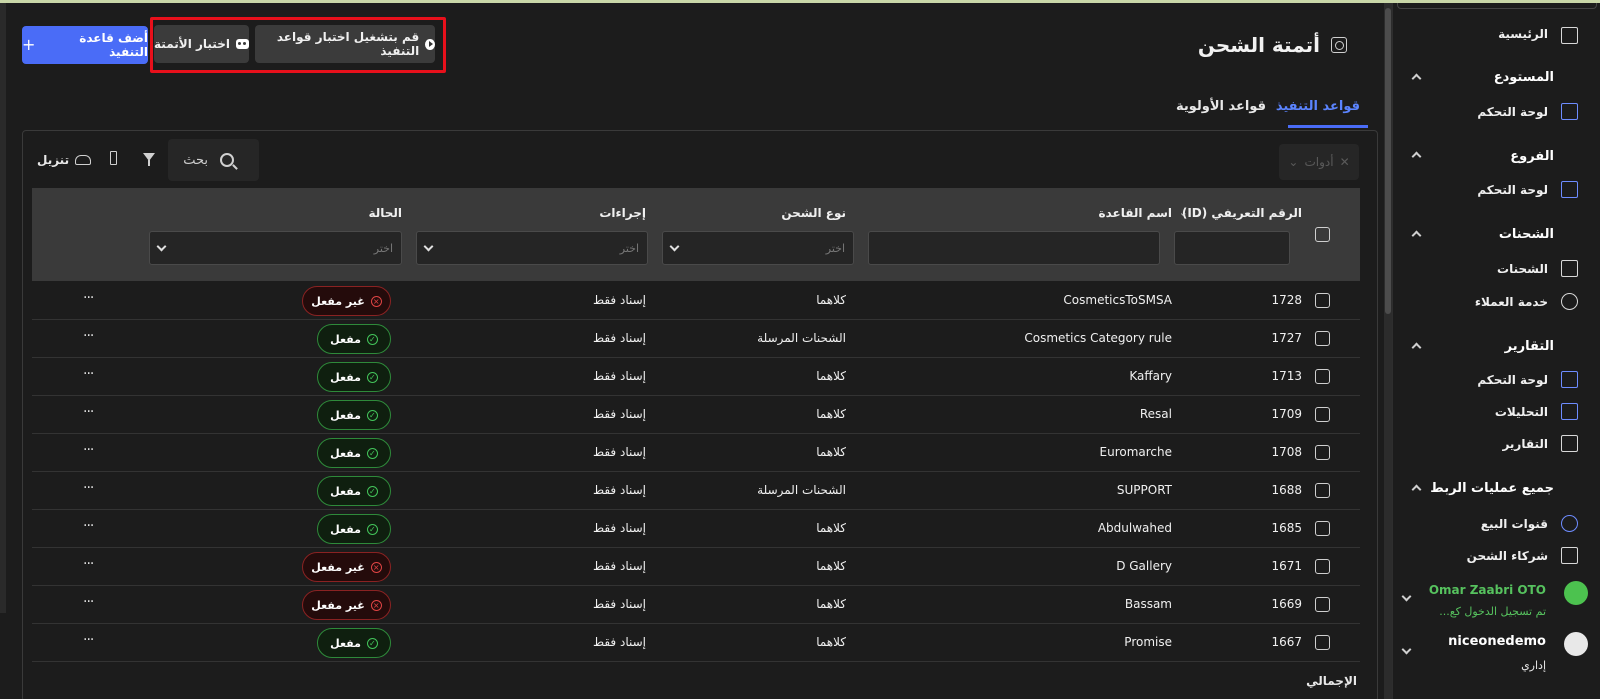  What do you see at coordinates (213, 160) in the screenshot?
I see `search-box` at bounding box center [213, 160].